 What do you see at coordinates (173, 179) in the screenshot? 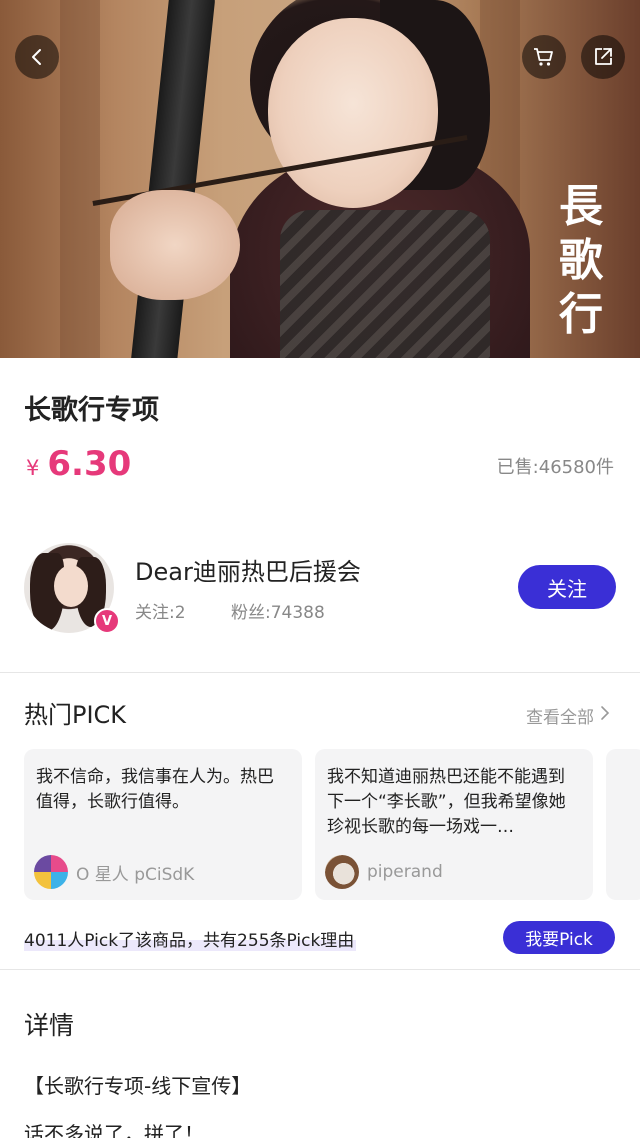
I see `bow` at bounding box center [173, 179].